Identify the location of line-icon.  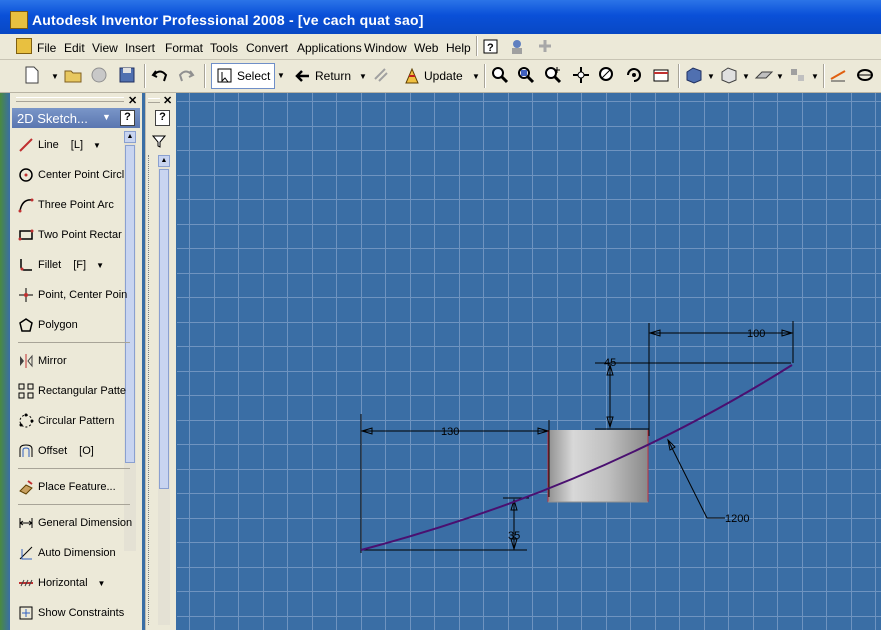
(26, 145).